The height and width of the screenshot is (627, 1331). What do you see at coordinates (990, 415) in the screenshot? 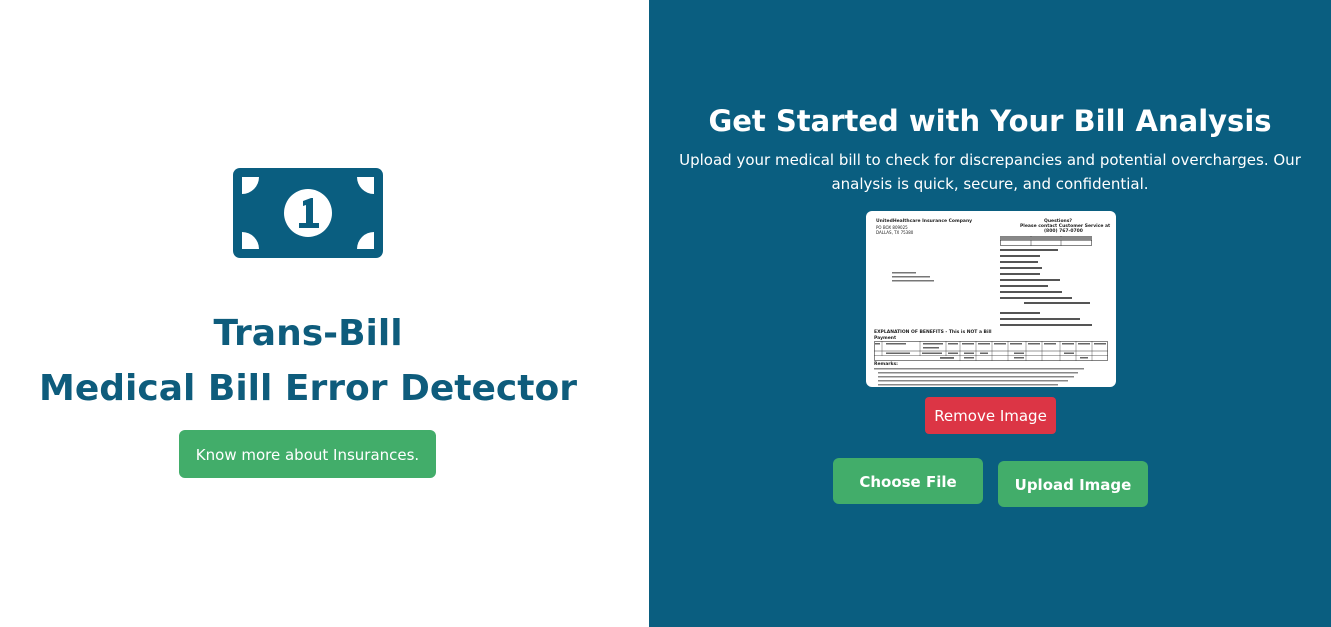
I see `remove-image-button: Remove Image` at bounding box center [990, 415].